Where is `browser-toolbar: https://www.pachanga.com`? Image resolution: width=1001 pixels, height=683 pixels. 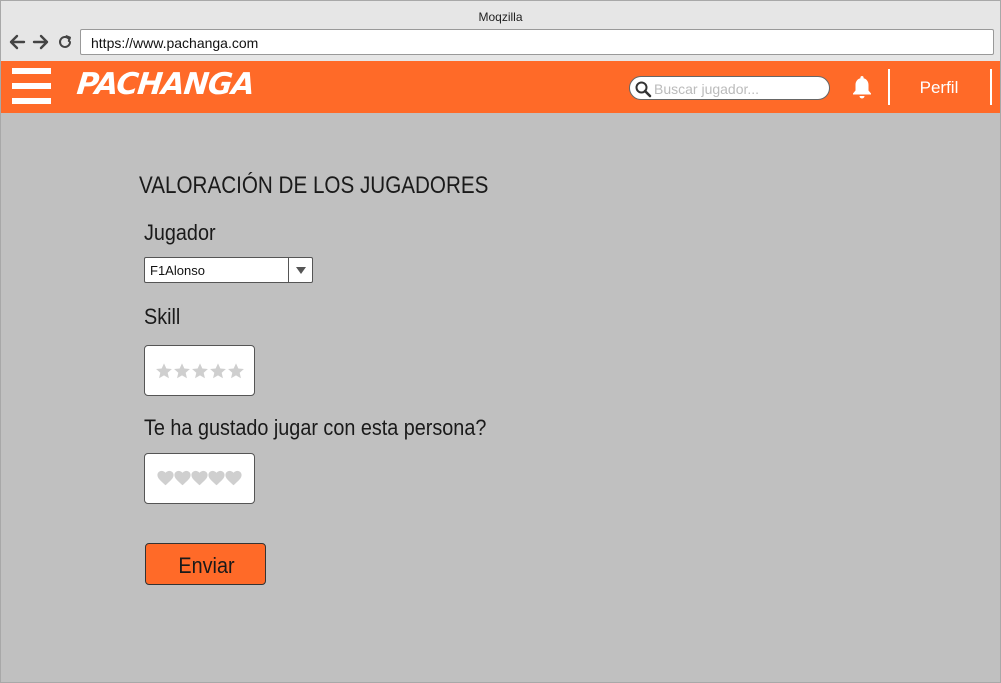
browser-toolbar: https://www.pachanga.com is located at coordinates (500, 44).